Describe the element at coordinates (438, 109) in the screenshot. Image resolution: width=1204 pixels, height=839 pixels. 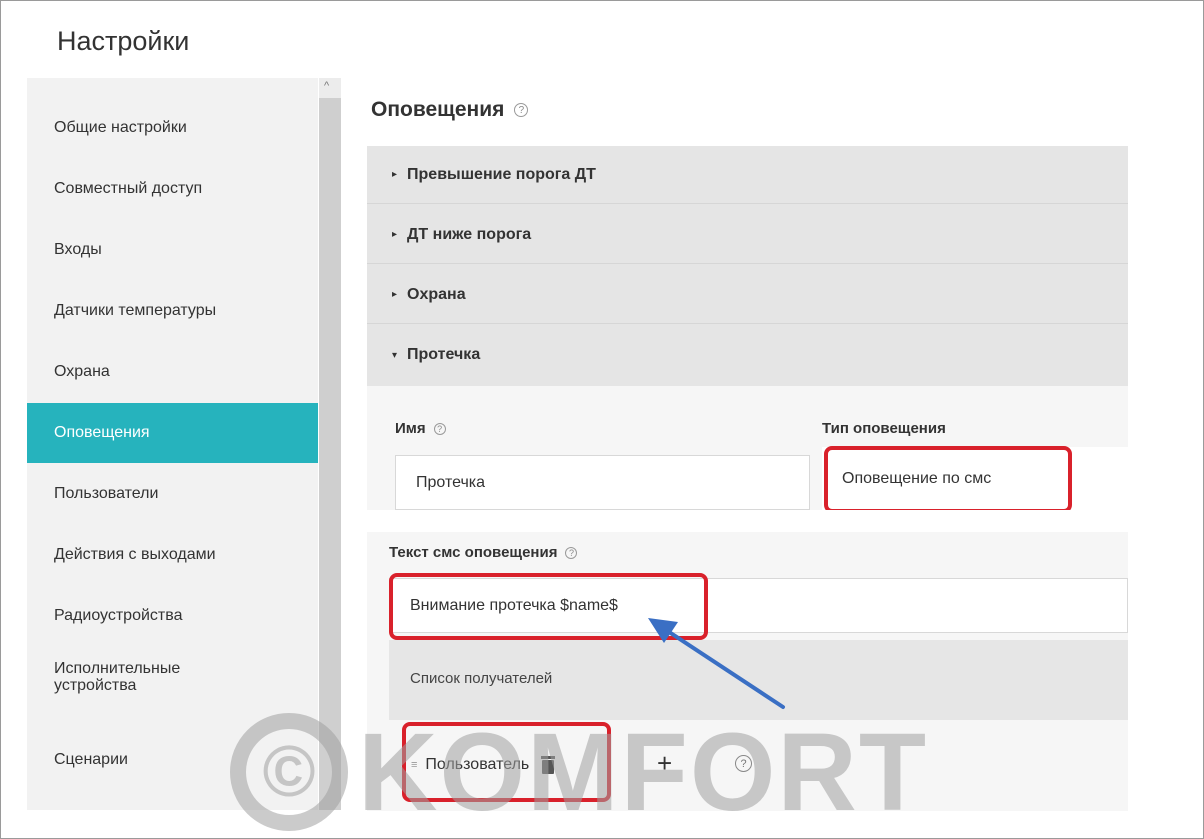
I see `section-title-text: Оповещения` at that location.